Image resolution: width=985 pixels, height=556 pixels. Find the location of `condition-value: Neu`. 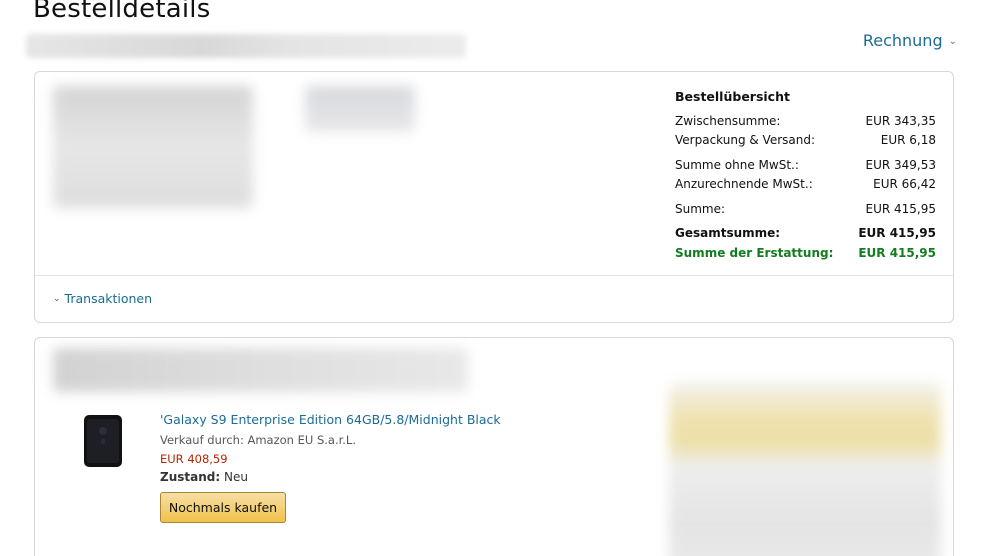

condition-value: Neu is located at coordinates (235, 477).